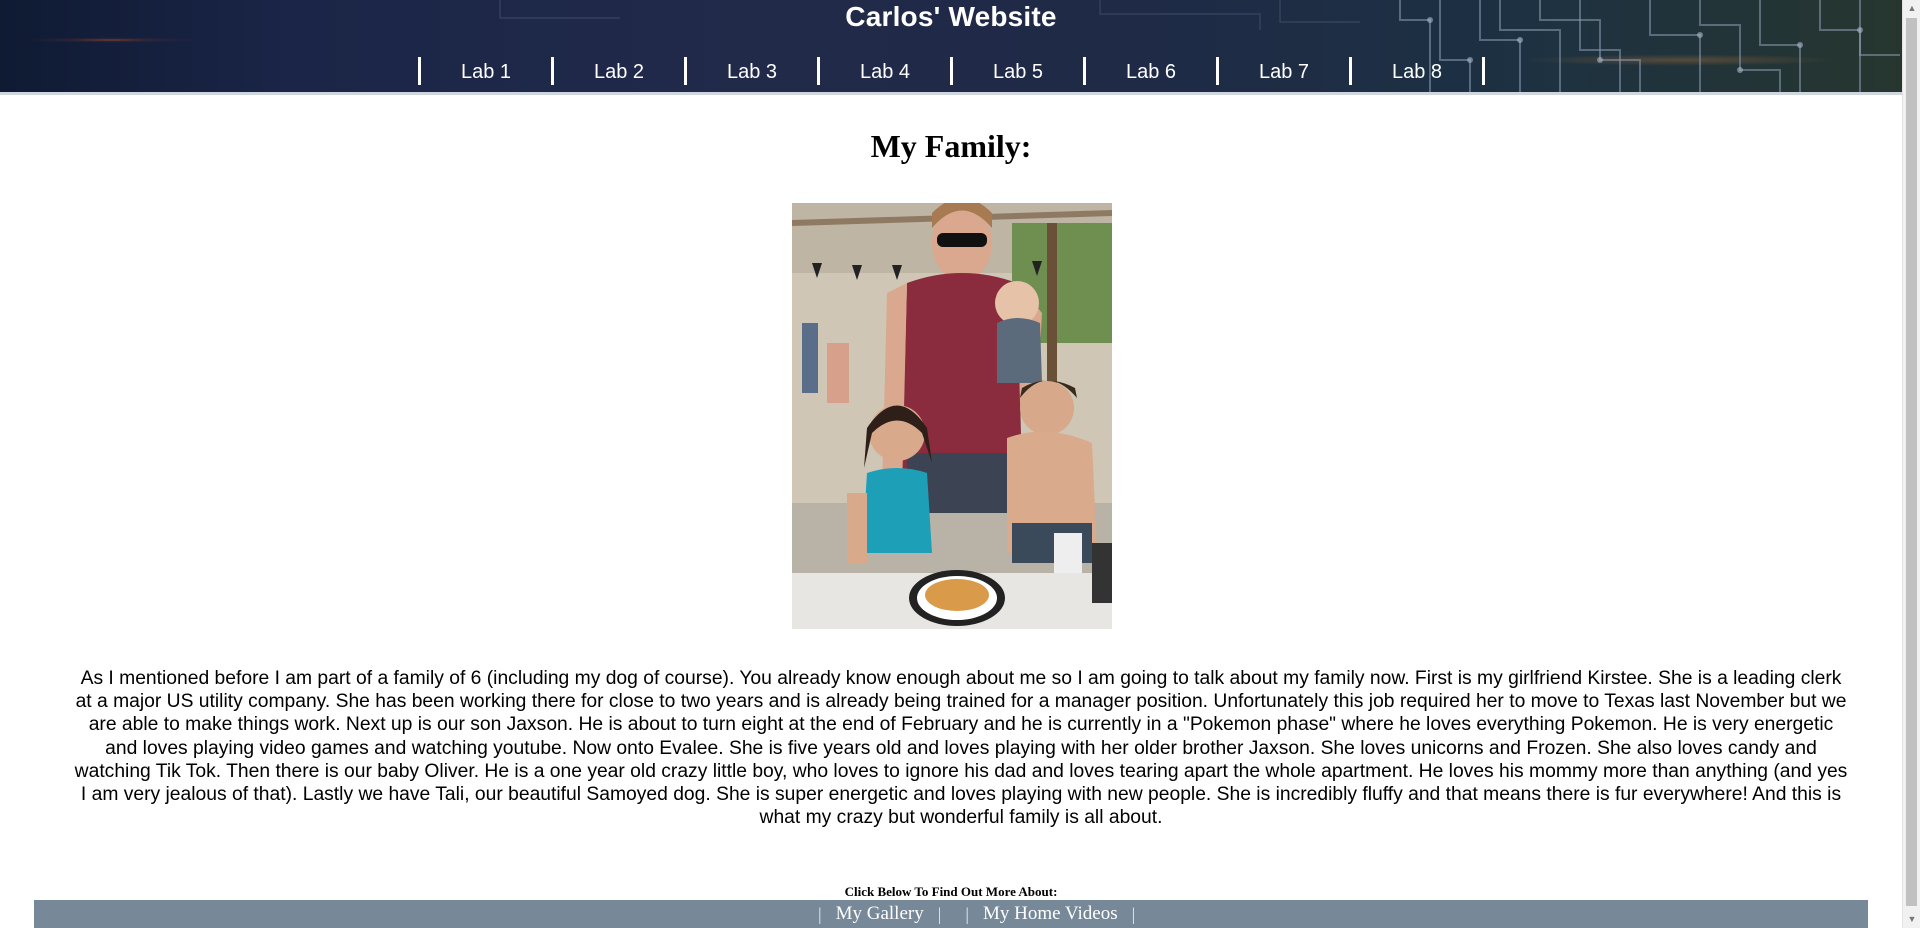 The height and width of the screenshot is (928, 1920). I want to click on footer-bar: | My Gallery | | My Home Videos |, so click(951, 914).